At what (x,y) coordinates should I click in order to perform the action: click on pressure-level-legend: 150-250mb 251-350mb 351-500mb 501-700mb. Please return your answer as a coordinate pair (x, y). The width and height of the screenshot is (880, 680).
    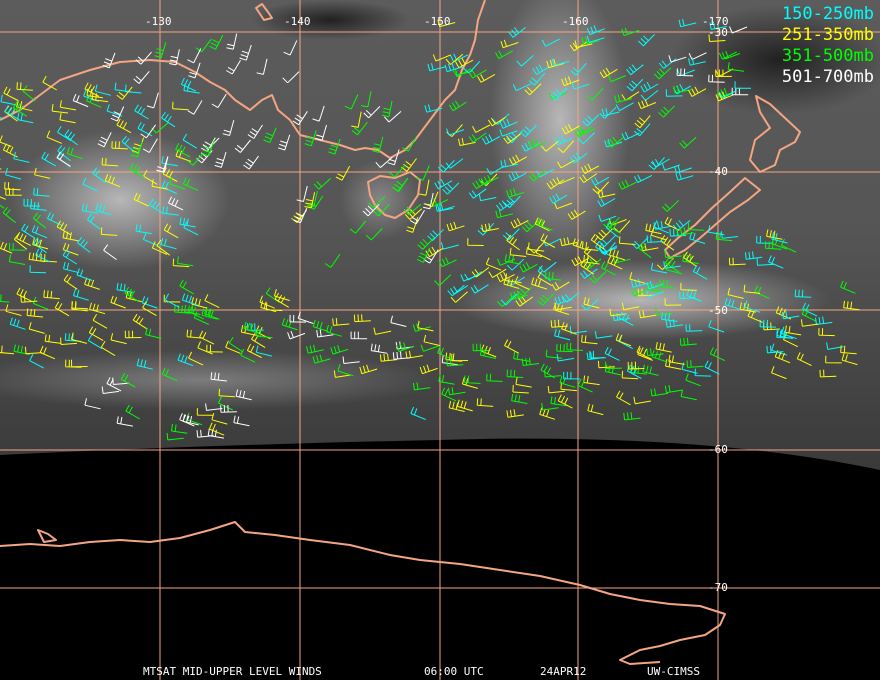
    Looking at the image, I should click on (828, 46).